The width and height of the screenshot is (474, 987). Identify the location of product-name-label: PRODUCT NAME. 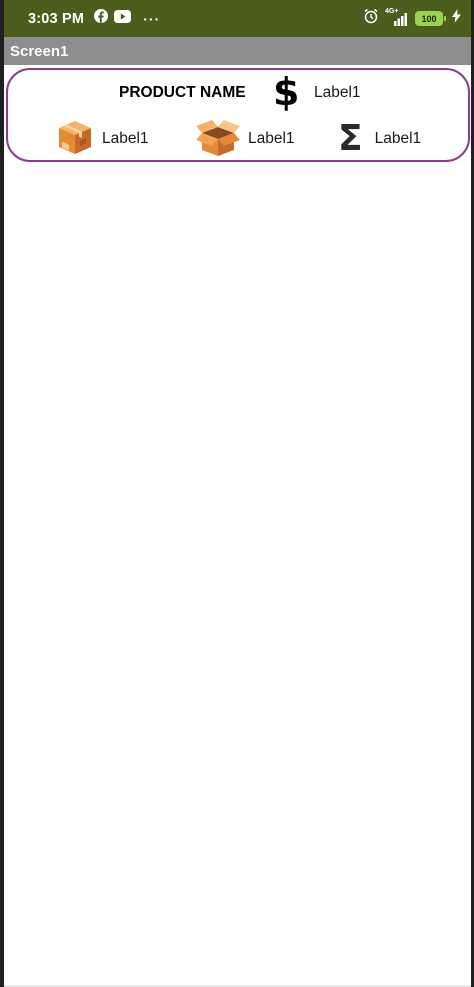
(182, 92).